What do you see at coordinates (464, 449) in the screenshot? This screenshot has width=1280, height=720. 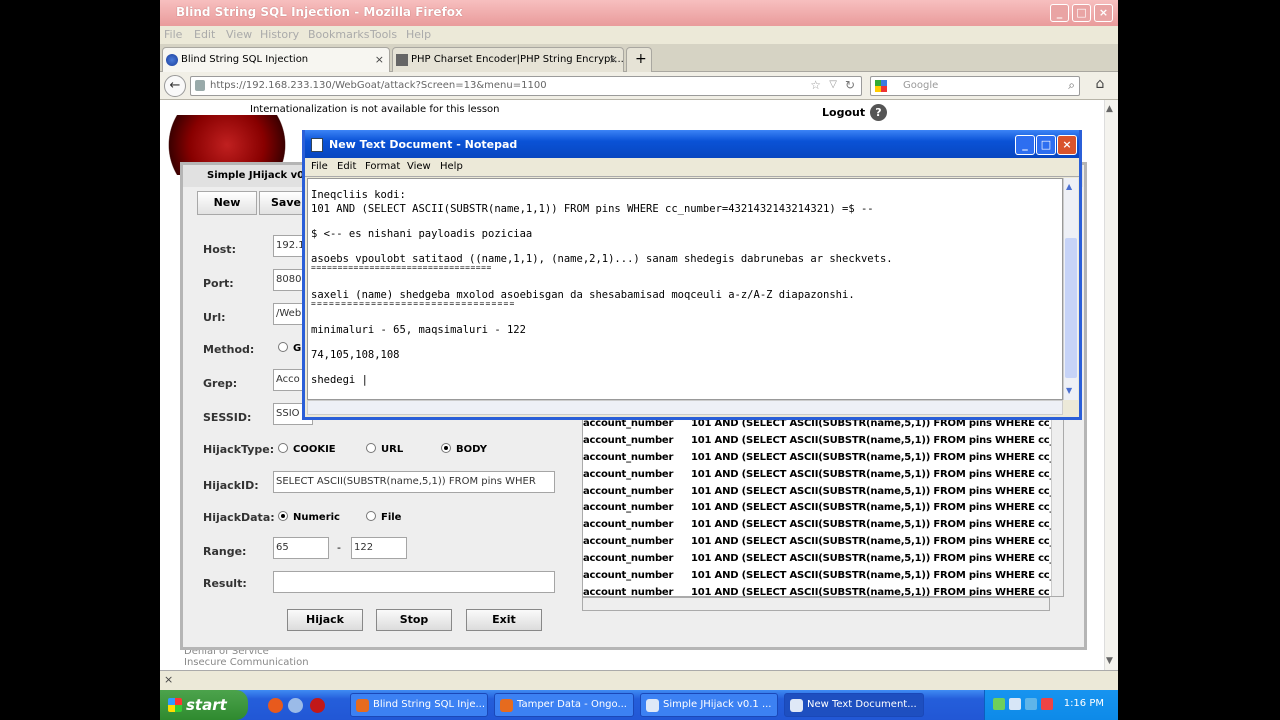 I see `radio-body: BODY` at bounding box center [464, 449].